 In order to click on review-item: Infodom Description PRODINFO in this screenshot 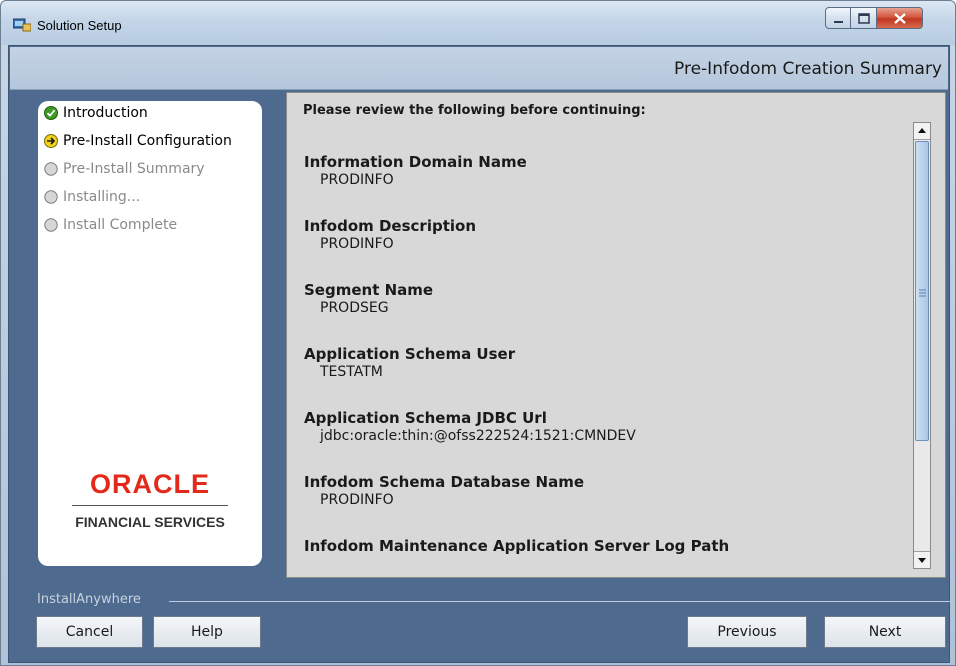, I will do `click(390, 235)`.